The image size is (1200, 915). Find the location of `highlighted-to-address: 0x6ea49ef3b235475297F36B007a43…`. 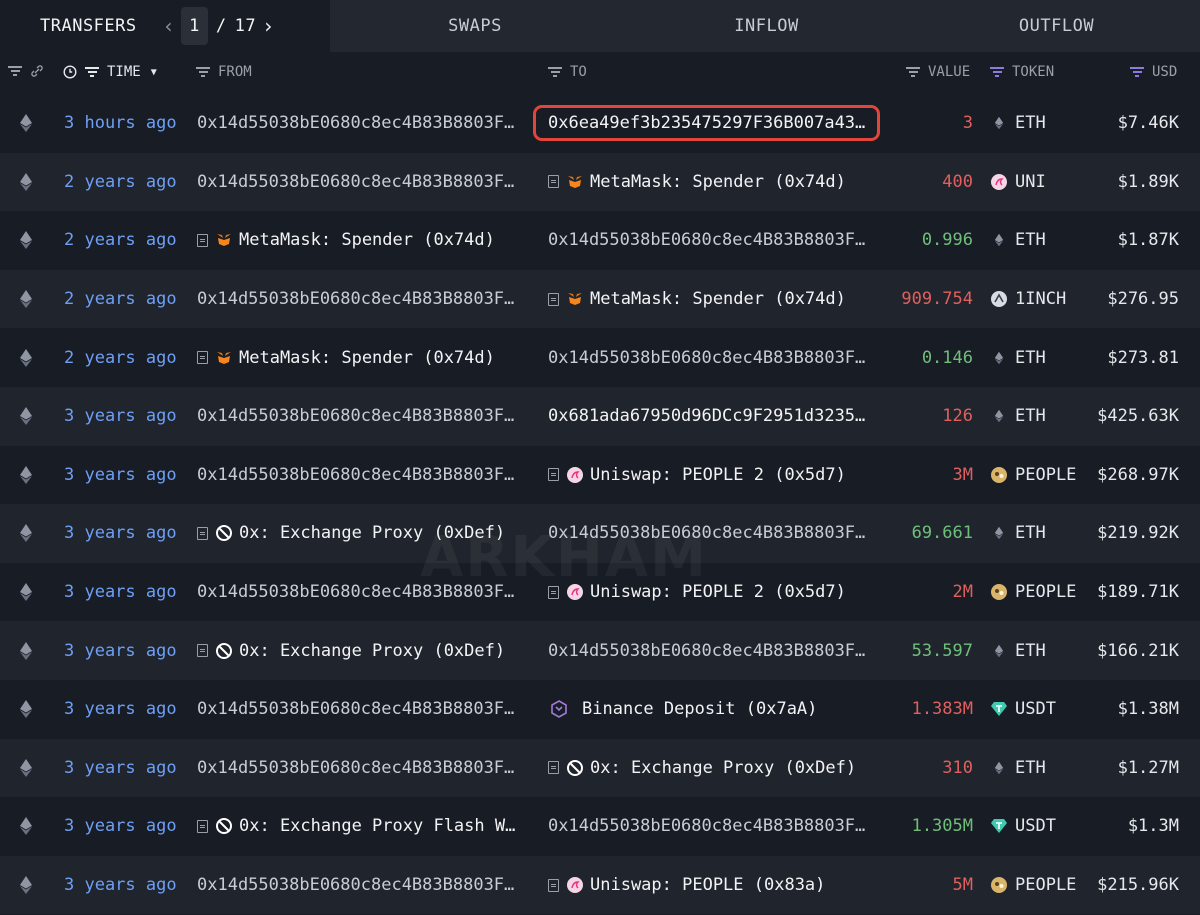

highlighted-to-address: 0x6ea49ef3b235475297F36B007a43… is located at coordinates (706, 123).